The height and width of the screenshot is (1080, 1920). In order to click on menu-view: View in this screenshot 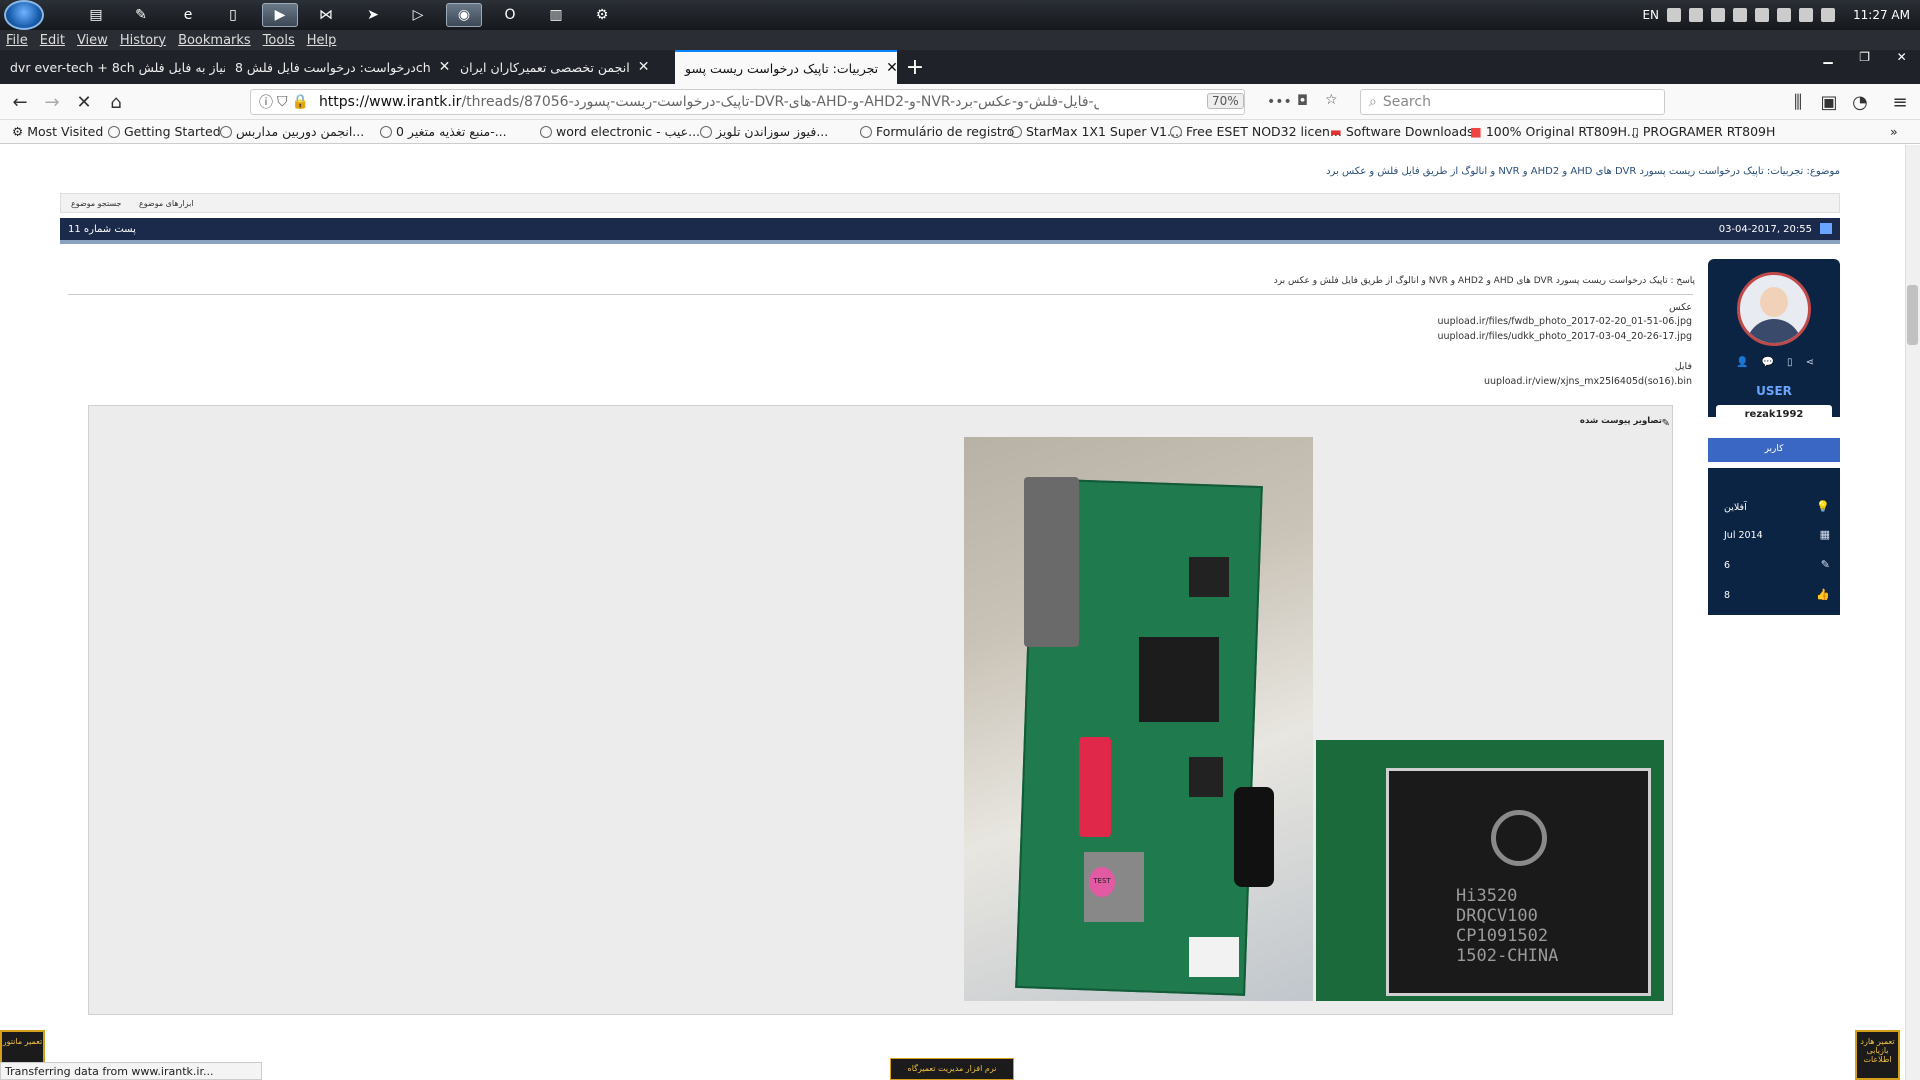, I will do `click(92, 40)`.